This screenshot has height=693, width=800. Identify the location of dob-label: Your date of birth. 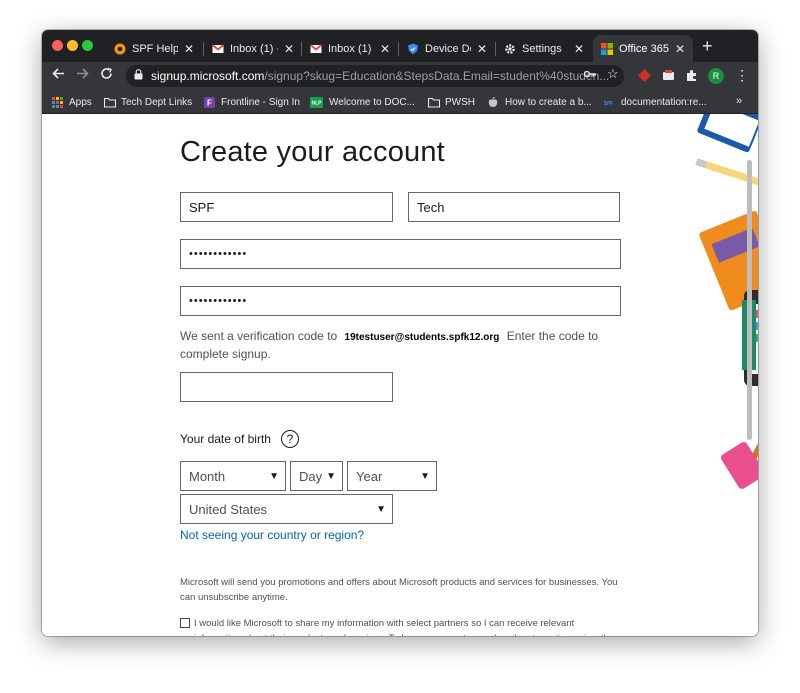
(225, 439).